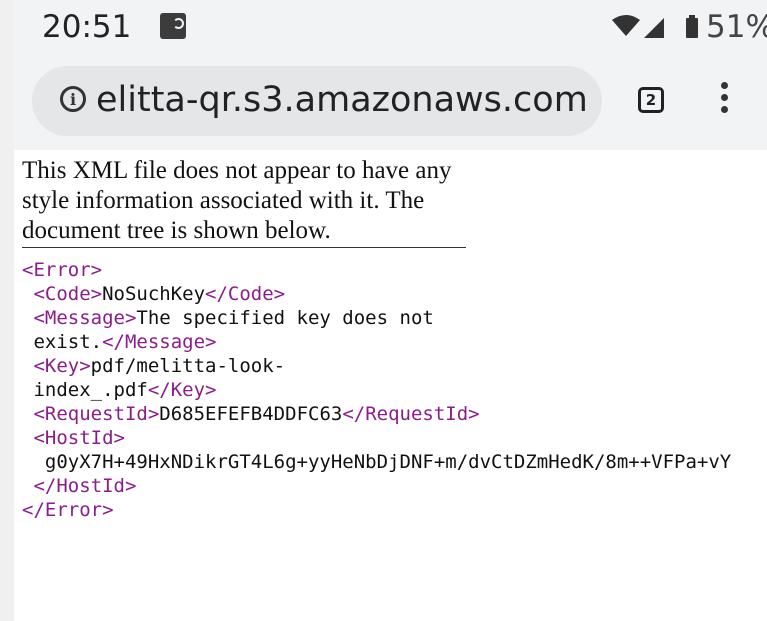 The width and height of the screenshot is (767, 621). What do you see at coordinates (87, 27) in the screenshot?
I see `clock: 20:51` at bounding box center [87, 27].